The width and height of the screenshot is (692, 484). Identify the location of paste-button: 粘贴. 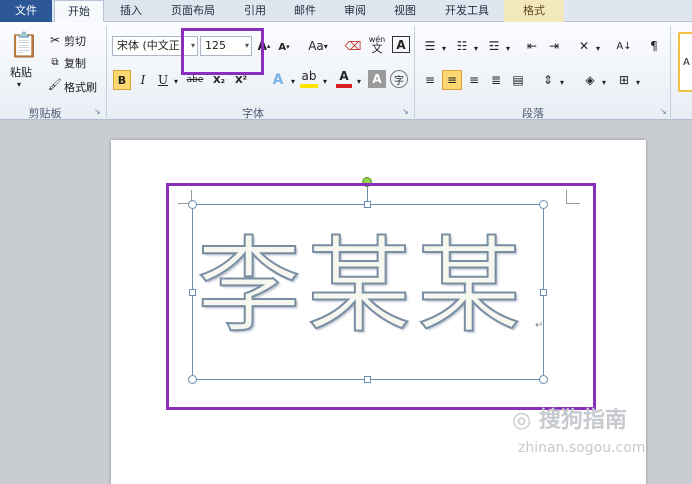
(21, 72).